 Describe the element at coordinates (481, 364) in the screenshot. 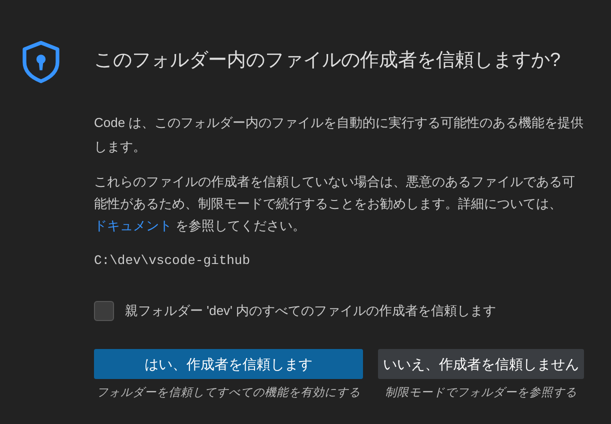

I see `trust-button: いいえ、作成者を信頼しません` at that location.